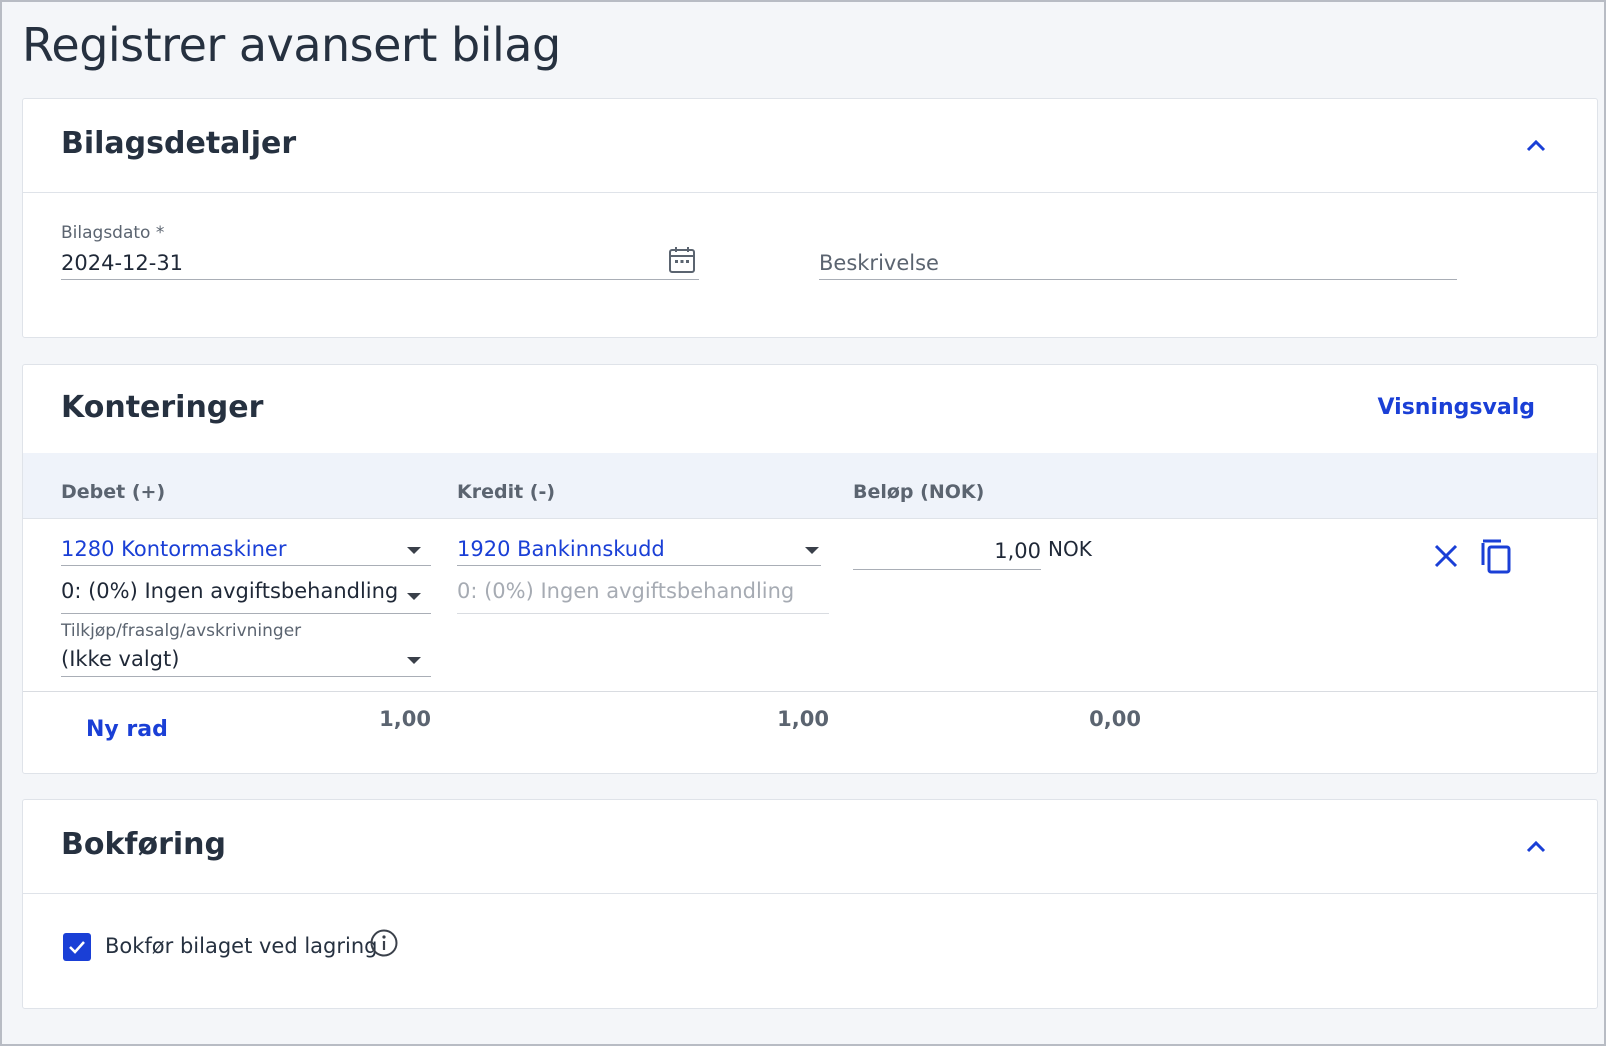 The image size is (1606, 1046). What do you see at coordinates (127, 729) in the screenshot?
I see `new-row-button: Ny rad` at bounding box center [127, 729].